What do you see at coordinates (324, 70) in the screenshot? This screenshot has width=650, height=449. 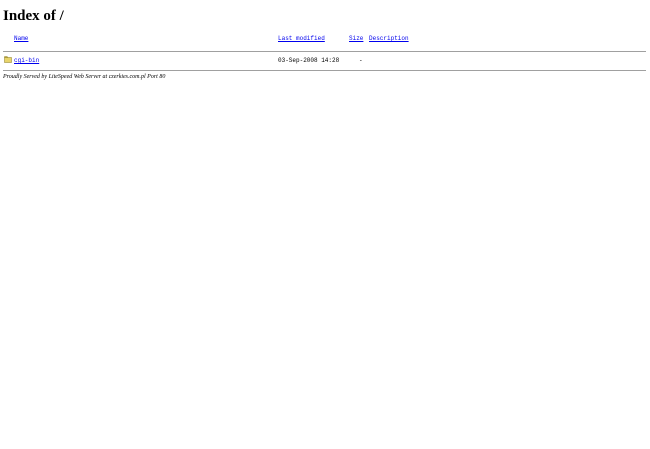 I see `footer-divider` at bounding box center [324, 70].